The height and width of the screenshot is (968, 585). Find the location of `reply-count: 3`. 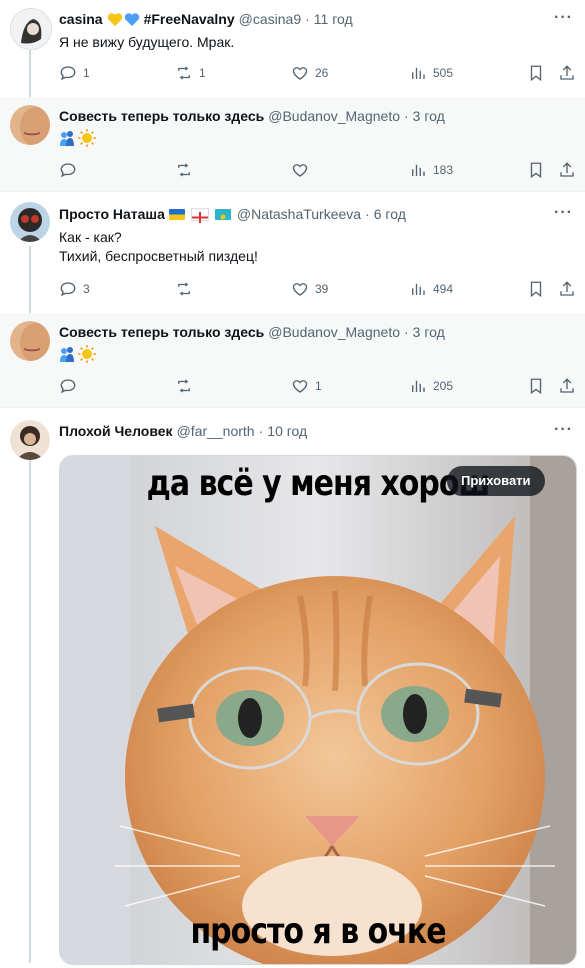

reply-count: 3 is located at coordinates (86, 289).